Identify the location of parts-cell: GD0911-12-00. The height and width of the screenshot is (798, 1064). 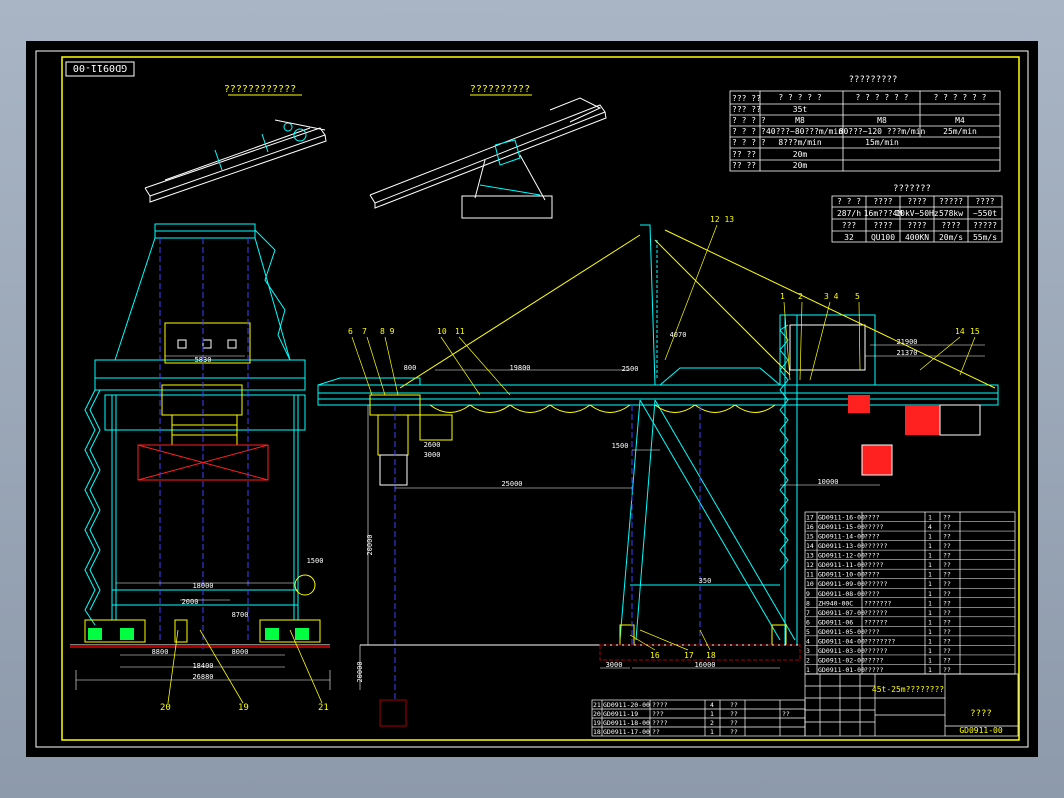
(841, 556).